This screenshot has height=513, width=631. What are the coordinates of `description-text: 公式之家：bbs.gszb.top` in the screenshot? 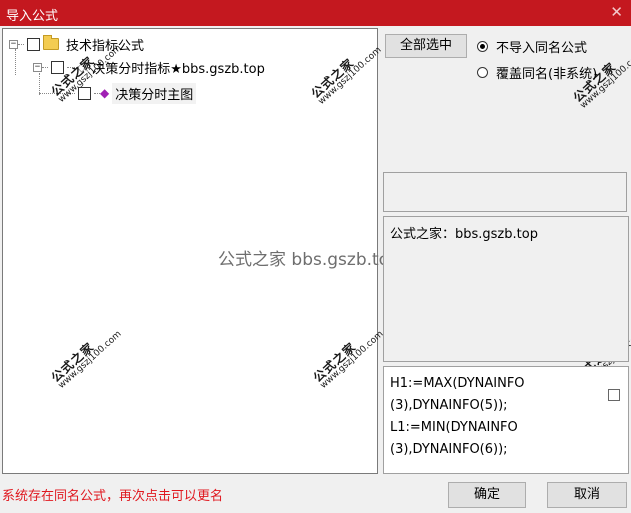 It's located at (464, 234).